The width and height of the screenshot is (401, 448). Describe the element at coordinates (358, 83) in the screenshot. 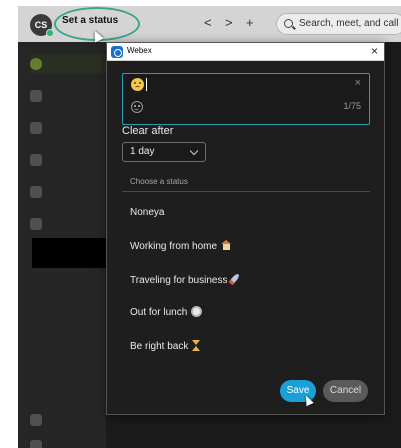

I see `clear-input-icon: ×` at that location.